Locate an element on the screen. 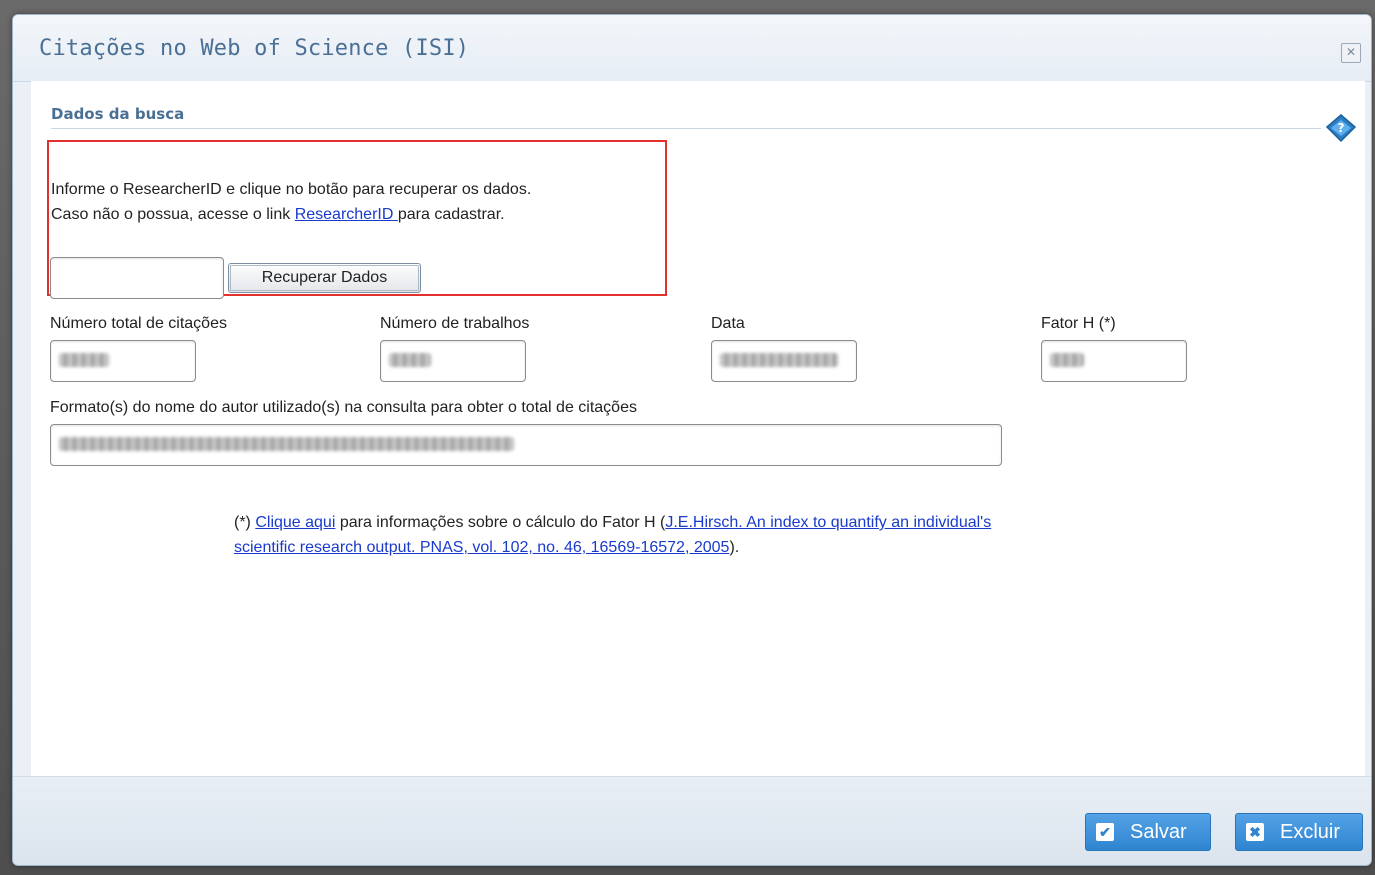 The width and height of the screenshot is (1375, 875). total-citations-label: Número total de citações is located at coordinates (138, 323).